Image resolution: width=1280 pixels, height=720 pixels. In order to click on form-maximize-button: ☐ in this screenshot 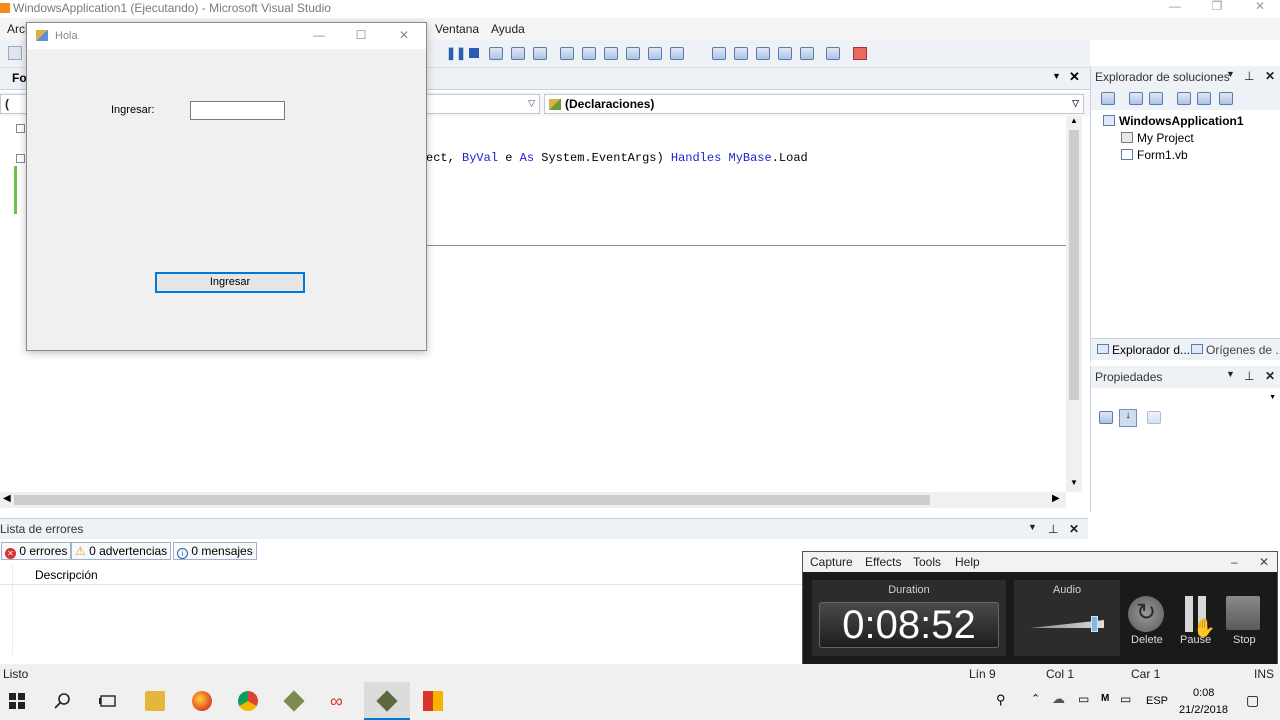, I will do `click(361, 37)`.